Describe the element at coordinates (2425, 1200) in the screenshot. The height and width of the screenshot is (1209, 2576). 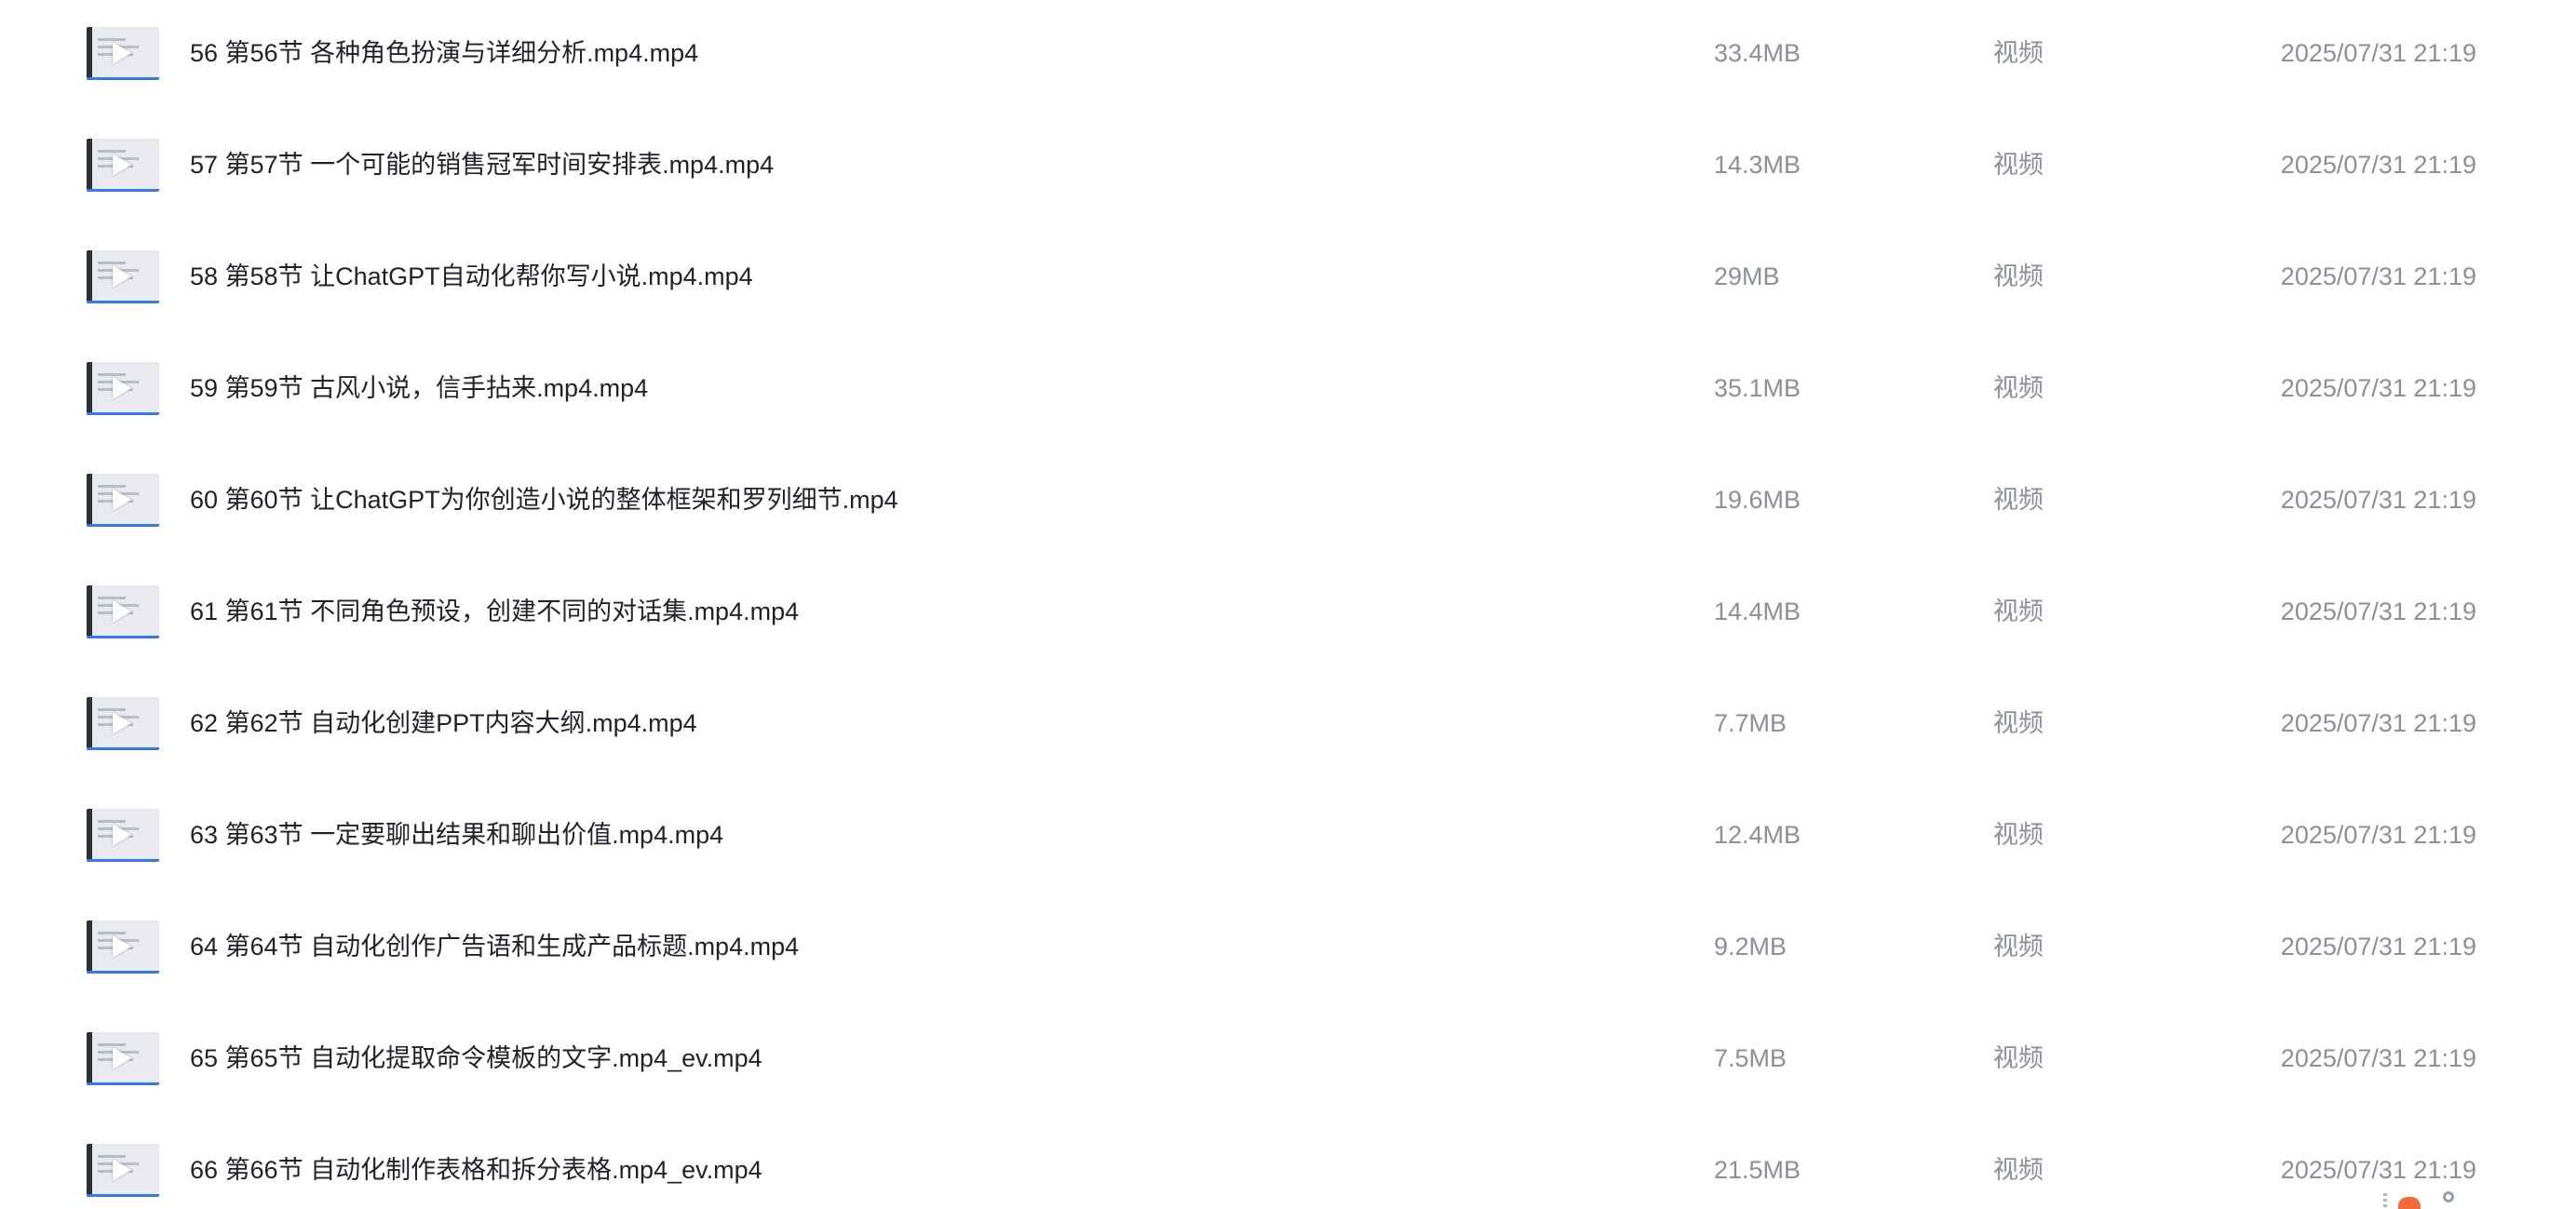
I see `floating-assistant-icon` at that location.